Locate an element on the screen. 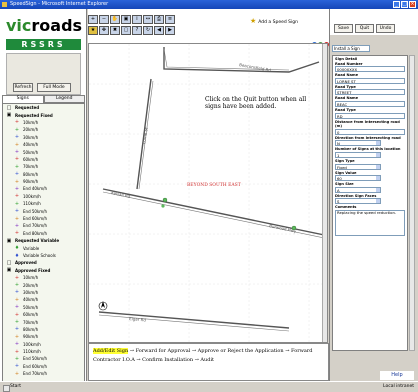 The height and width of the screenshot is (392, 418). legend-label: 80km/h is located at coordinates (31, 174).